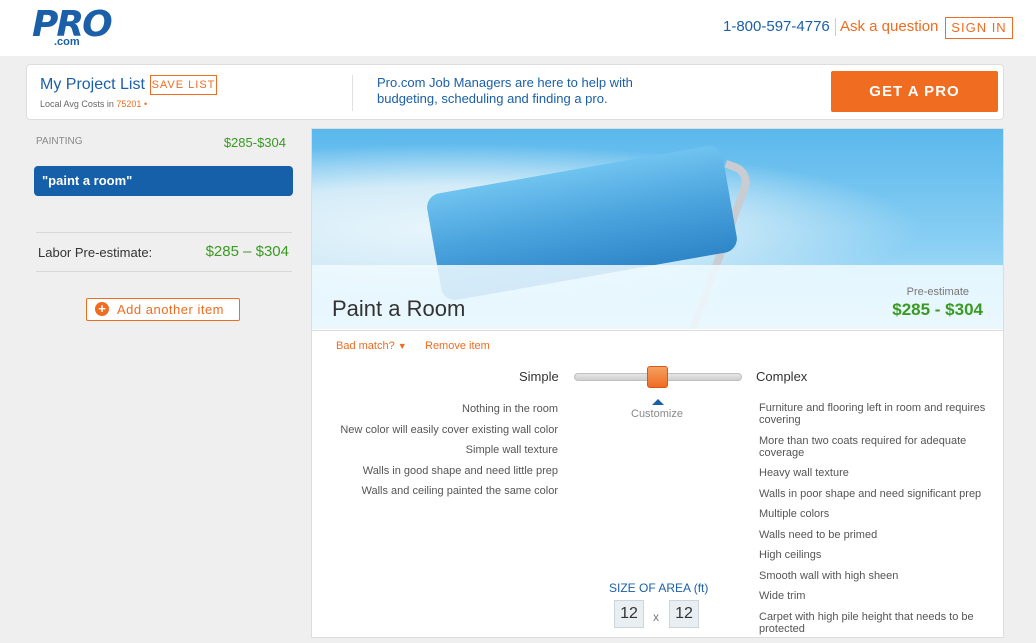 The image size is (1036, 643). I want to click on list-item: Wide trim, so click(782, 596).